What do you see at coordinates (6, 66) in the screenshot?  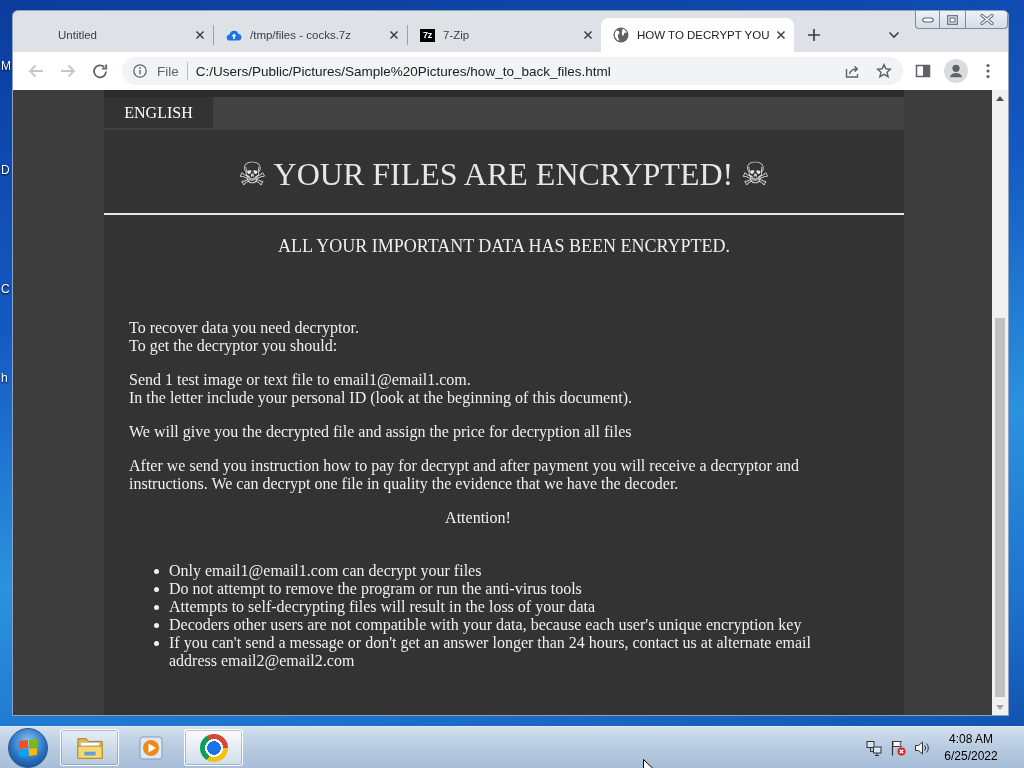 I see `desktop-icon-label: M` at bounding box center [6, 66].